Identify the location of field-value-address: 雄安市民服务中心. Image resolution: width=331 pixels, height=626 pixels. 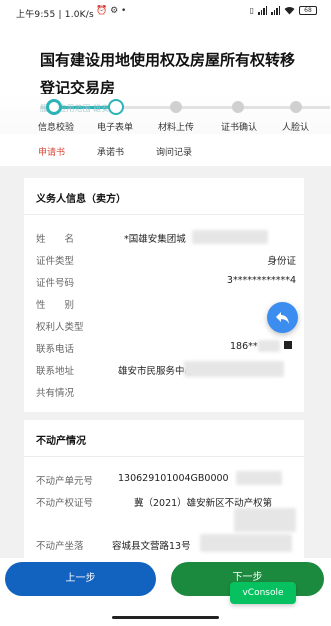
(156, 371).